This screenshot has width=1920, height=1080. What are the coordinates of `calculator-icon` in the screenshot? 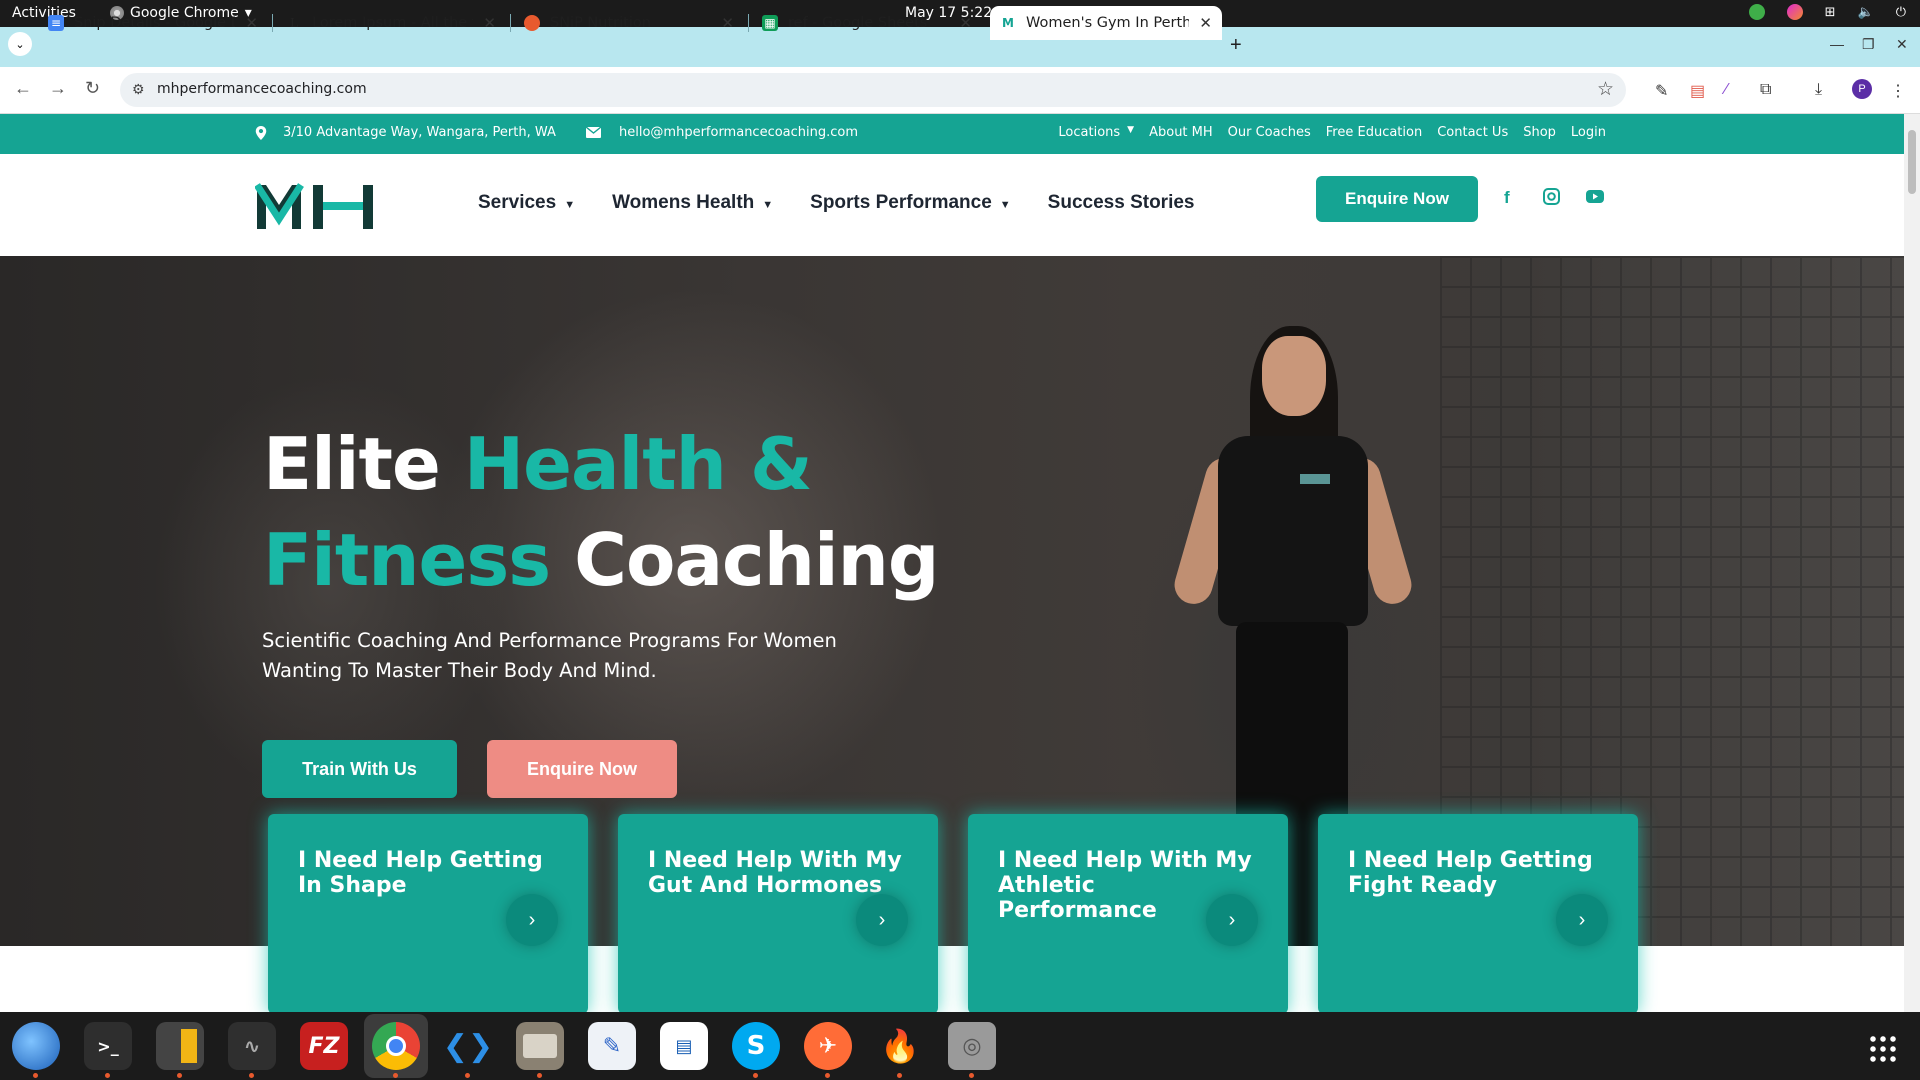 It's located at (180, 1050).